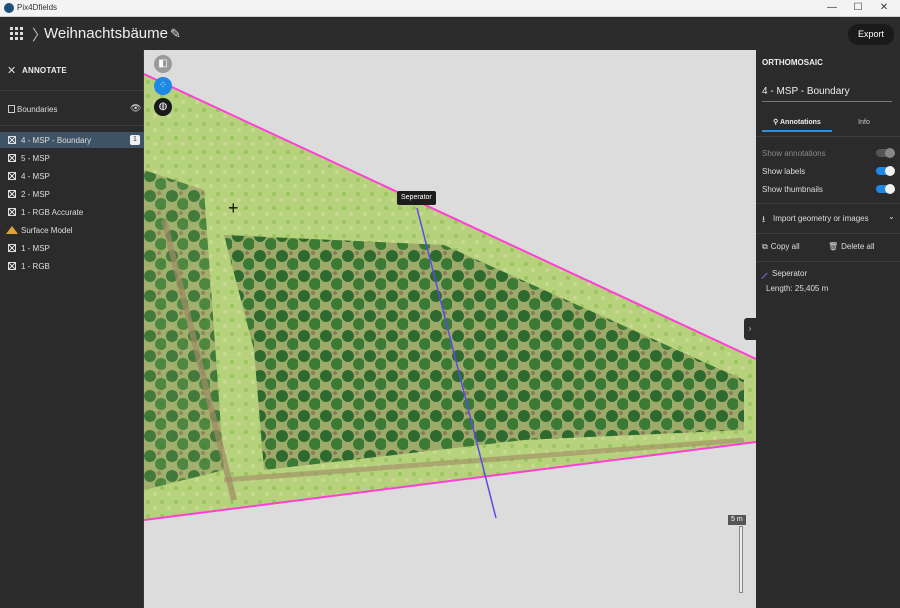  Describe the element at coordinates (884, 8) in the screenshot. I see `close-window-button: ✕` at that location.